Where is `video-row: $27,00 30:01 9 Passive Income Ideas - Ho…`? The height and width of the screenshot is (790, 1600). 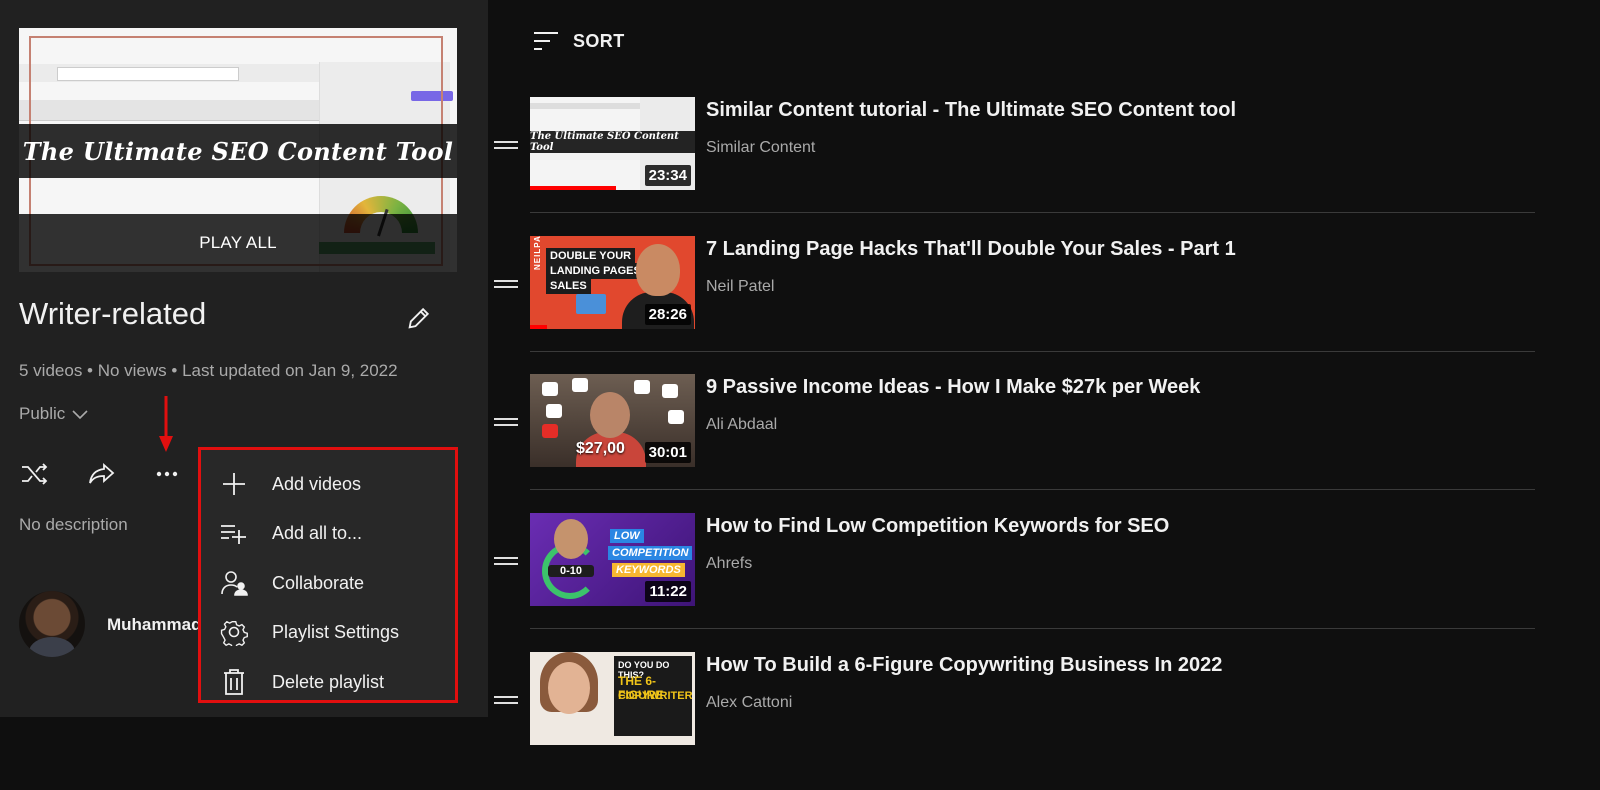 video-row: $27,00 30:01 9 Passive Income Ideas - Ho… is located at coordinates (1011, 443).